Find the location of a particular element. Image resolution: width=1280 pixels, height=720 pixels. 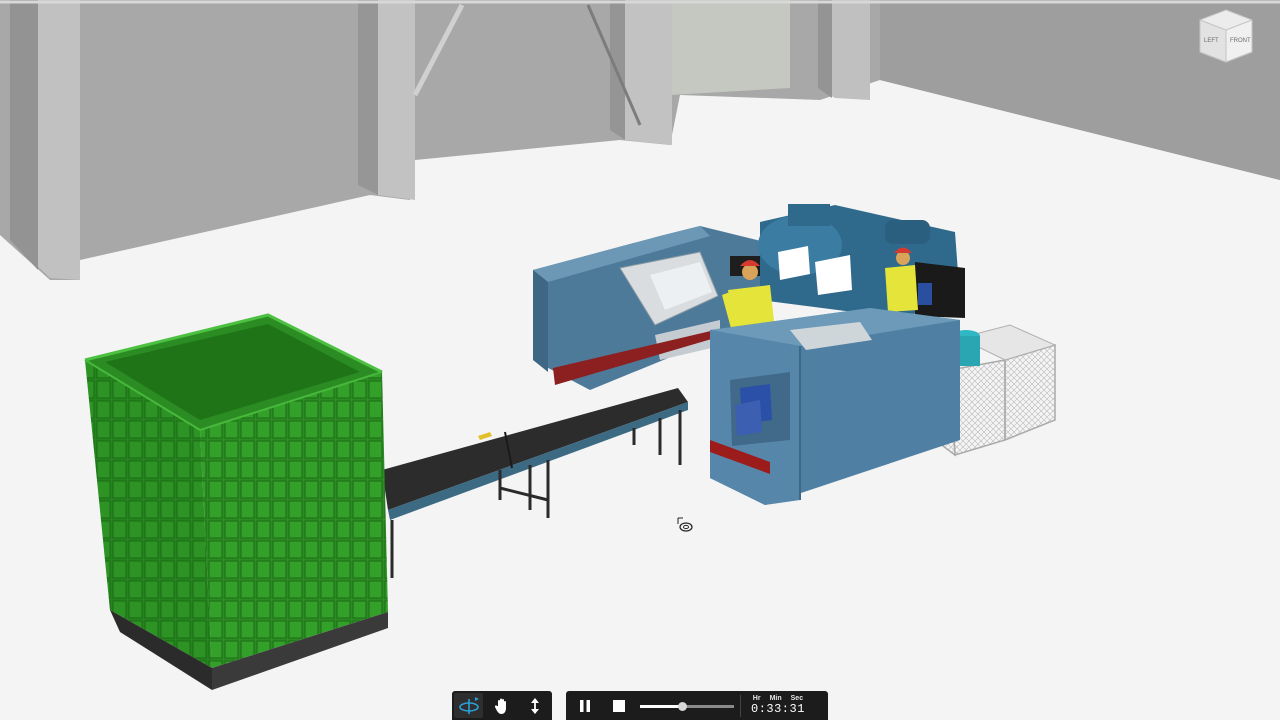

orbit-icon is located at coordinates (468, 705).